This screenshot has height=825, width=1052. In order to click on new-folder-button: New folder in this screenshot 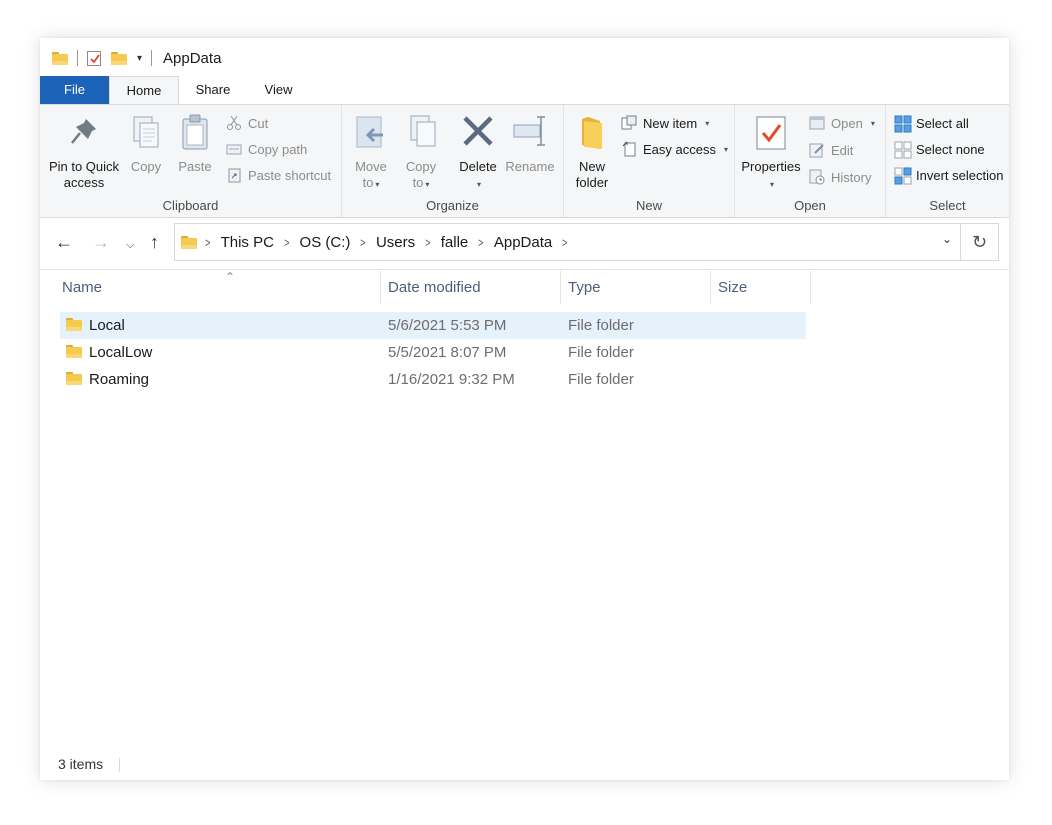, I will do `click(592, 152)`.